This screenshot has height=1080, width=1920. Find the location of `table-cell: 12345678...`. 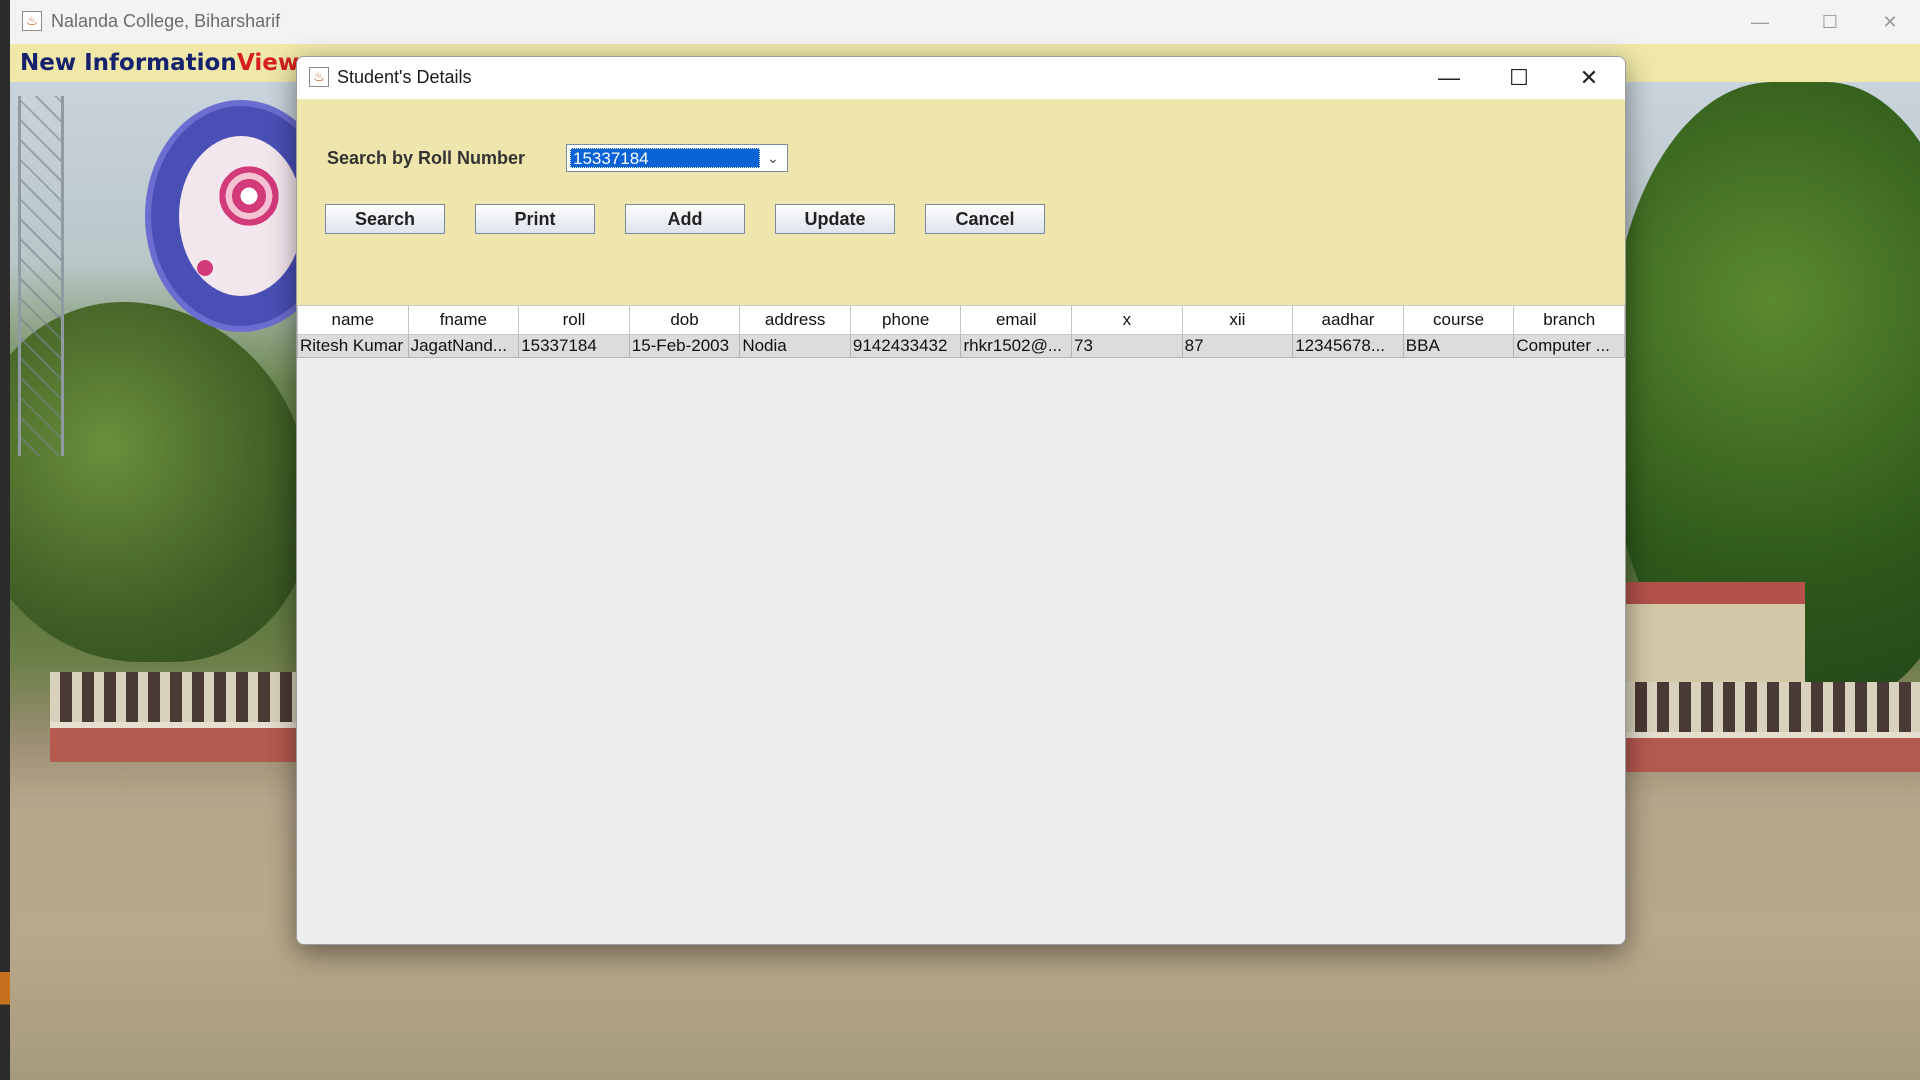

table-cell: 12345678... is located at coordinates (1348, 346).